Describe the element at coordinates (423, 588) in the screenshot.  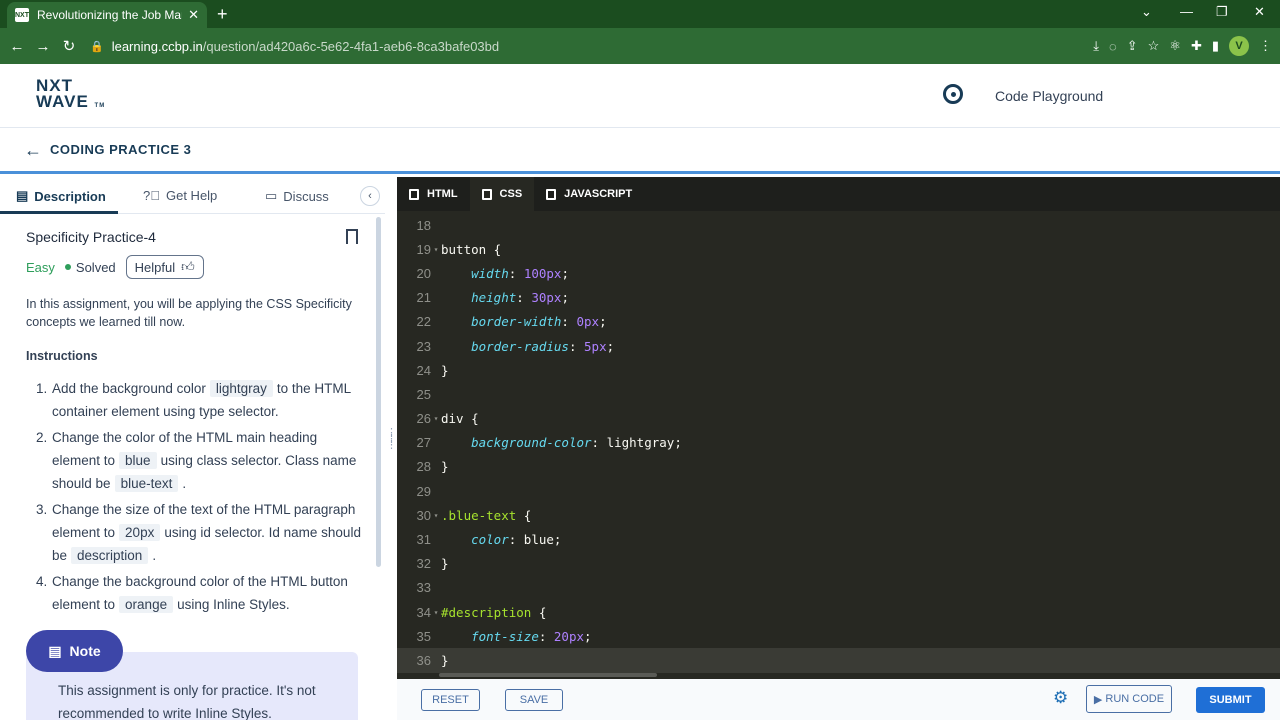
I see `line-number: 33` at that location.